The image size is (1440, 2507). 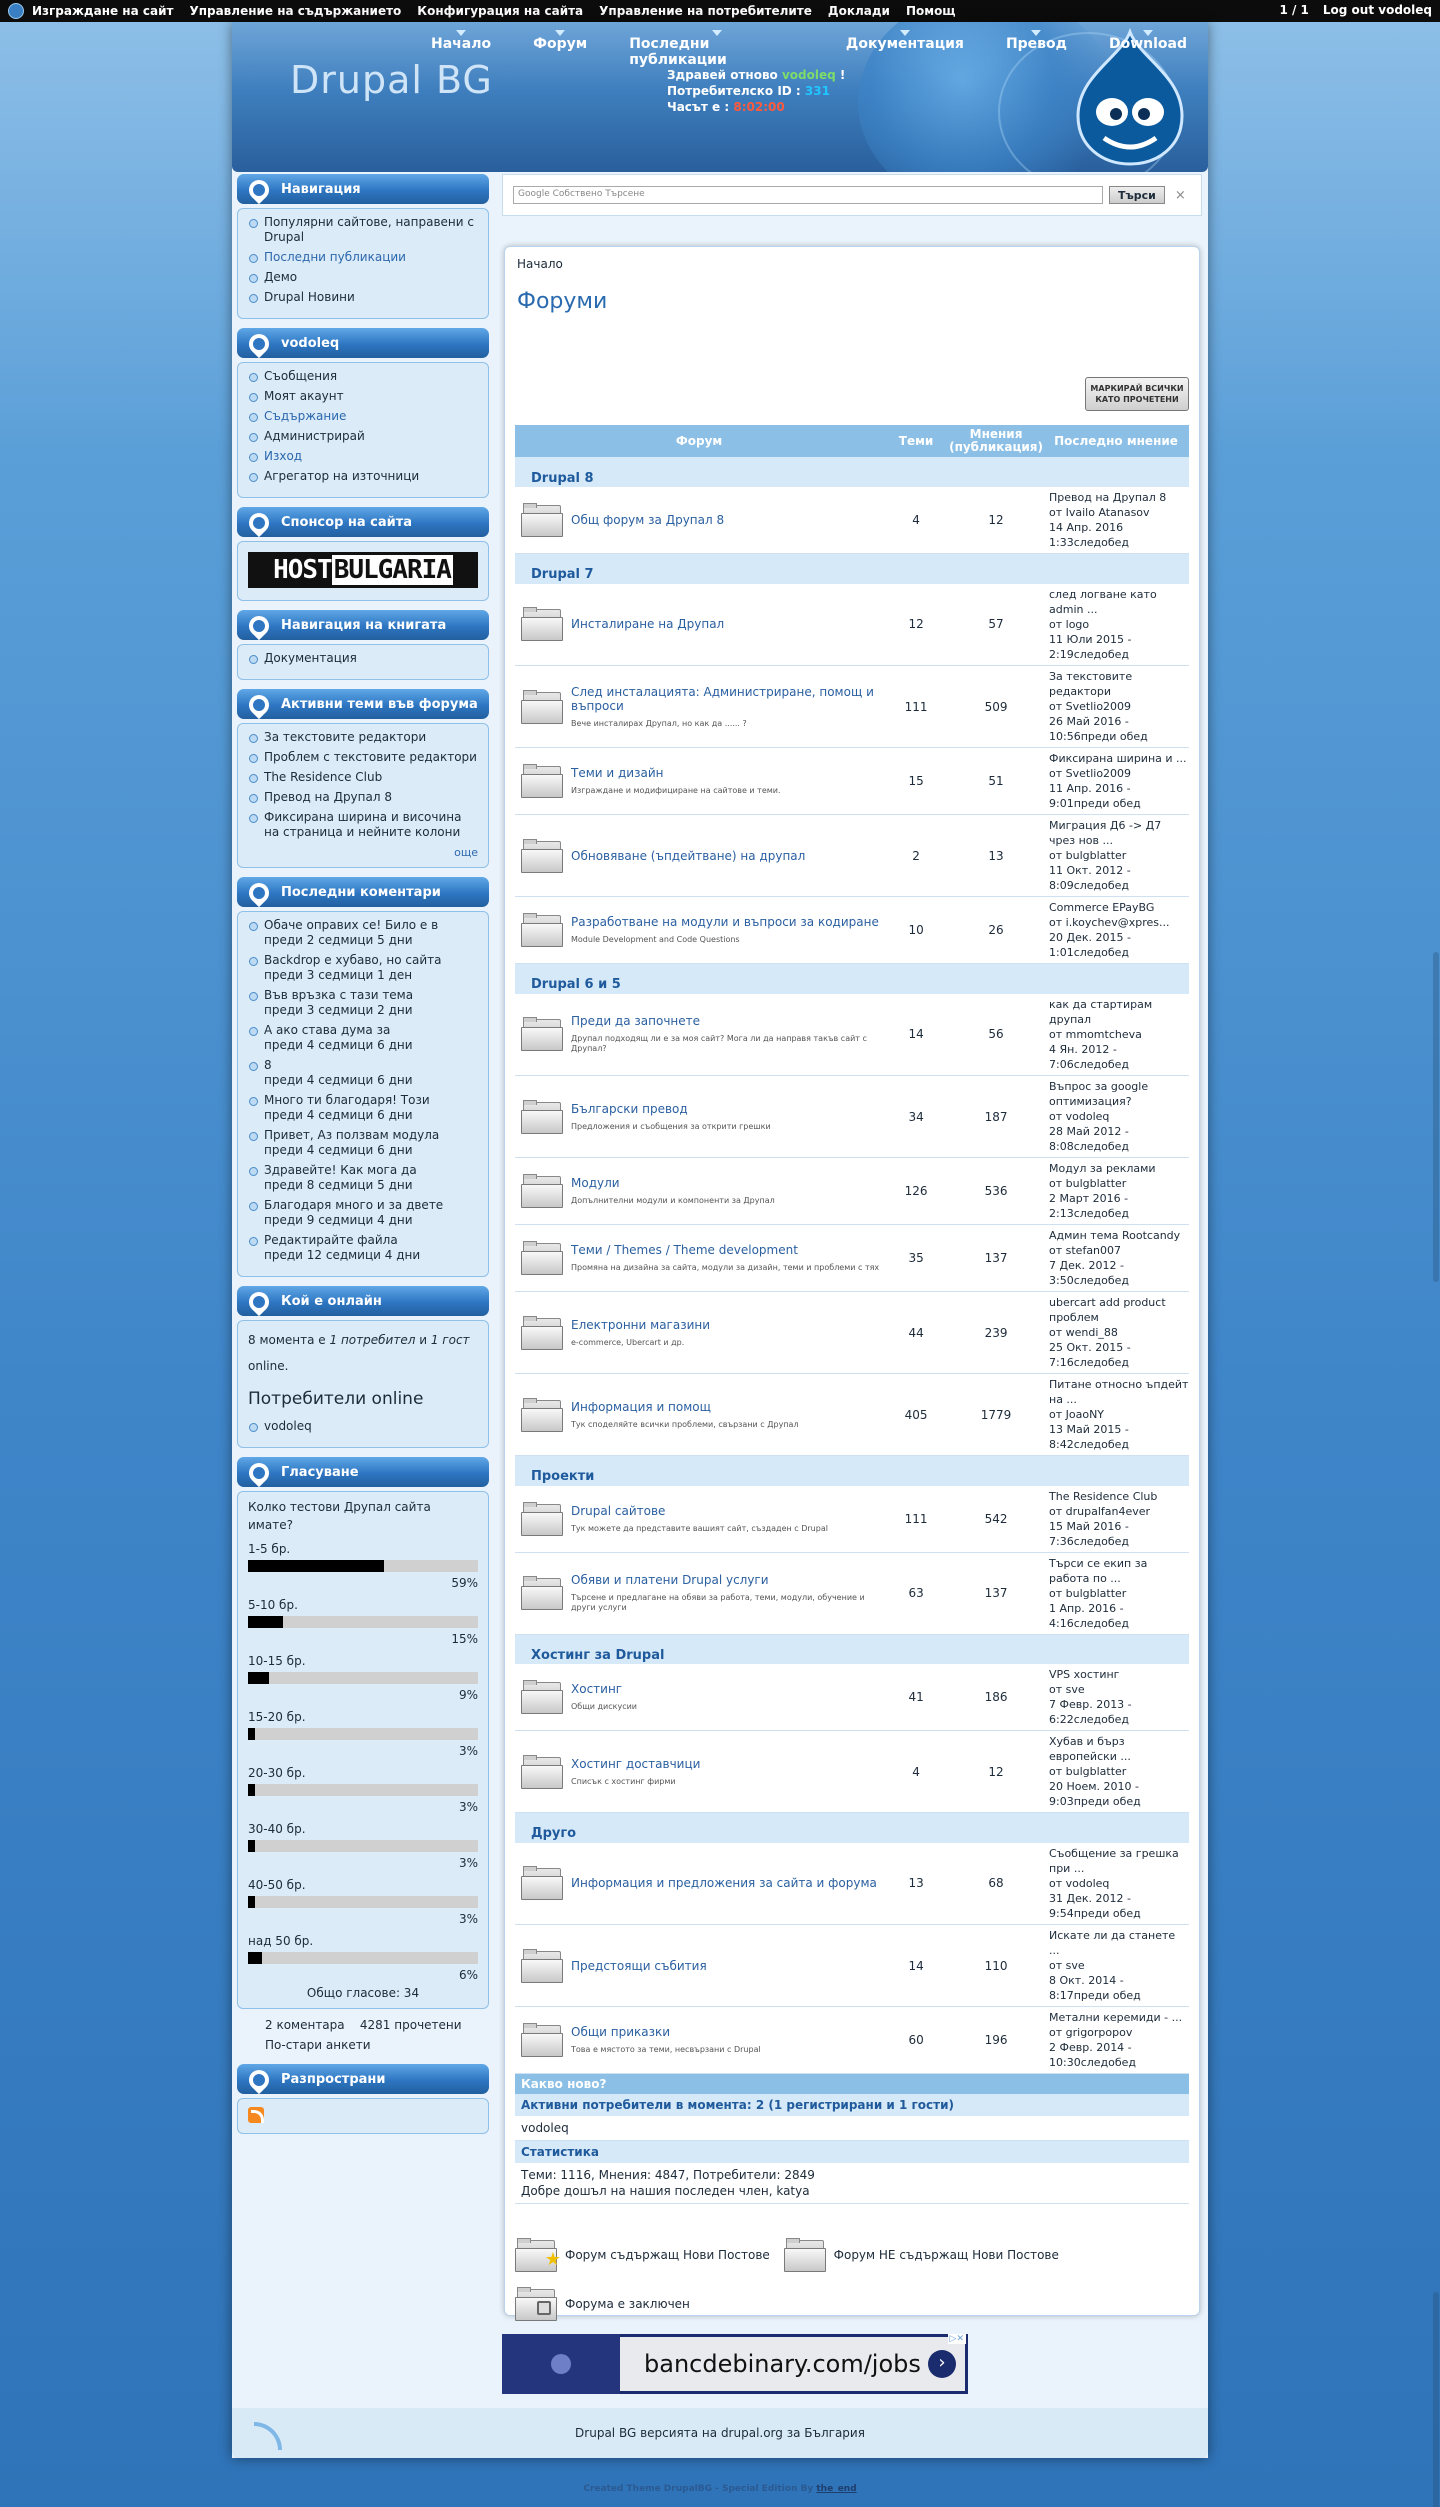 I want to click on forum-name: Drupal сайтове, so click(x=727, y=1511).